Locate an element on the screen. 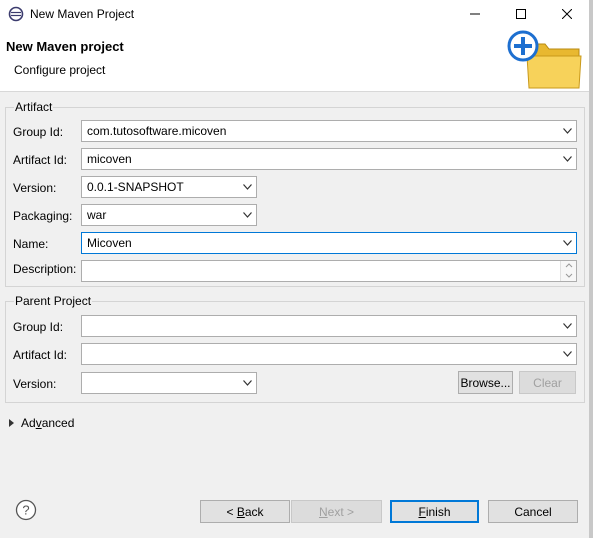  close-button is located at coordinates (567, 14).